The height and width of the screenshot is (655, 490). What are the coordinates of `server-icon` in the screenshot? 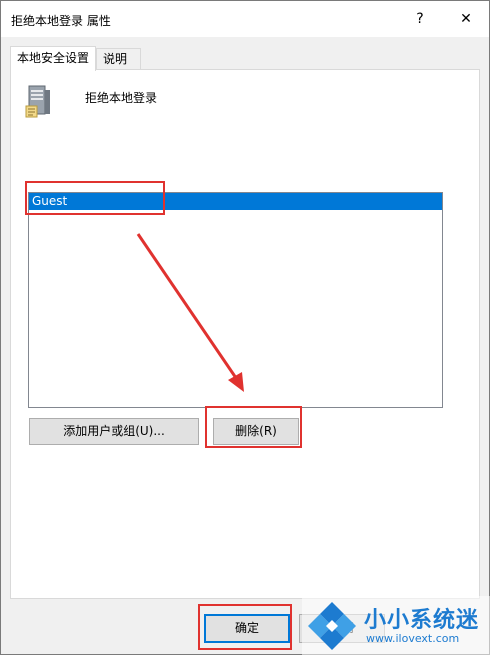 It's located at (37, 101).